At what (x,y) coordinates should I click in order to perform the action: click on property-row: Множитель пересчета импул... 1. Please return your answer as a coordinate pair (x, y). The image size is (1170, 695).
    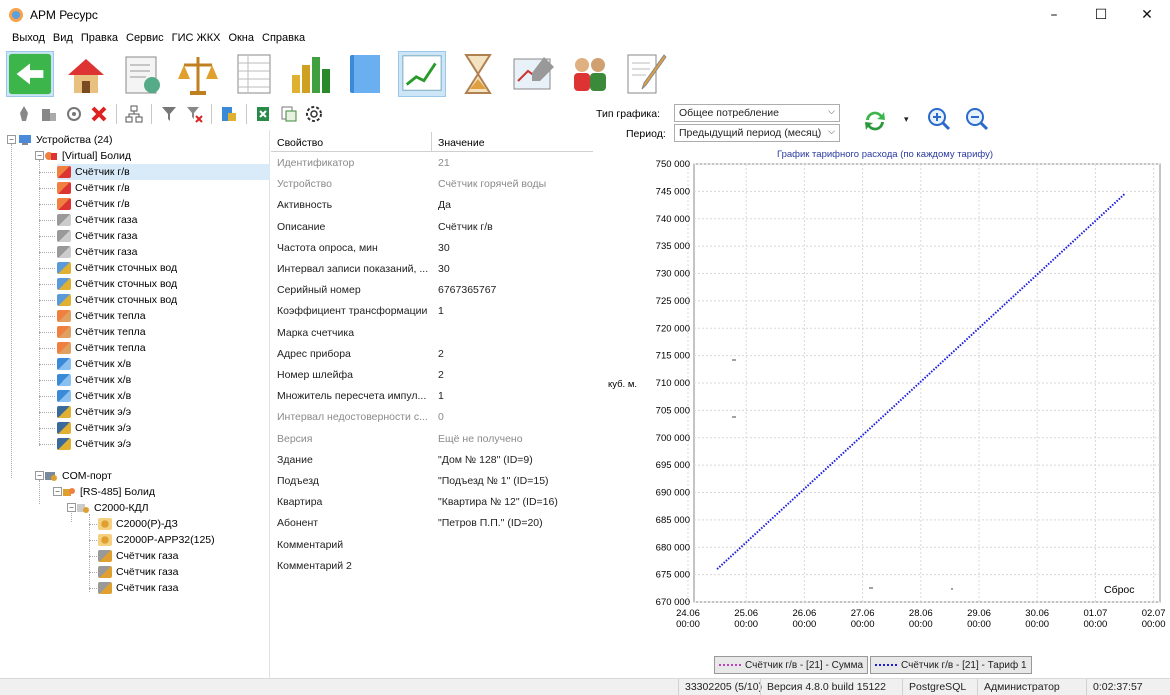
    Looking at the image, I should click on (432, 397).